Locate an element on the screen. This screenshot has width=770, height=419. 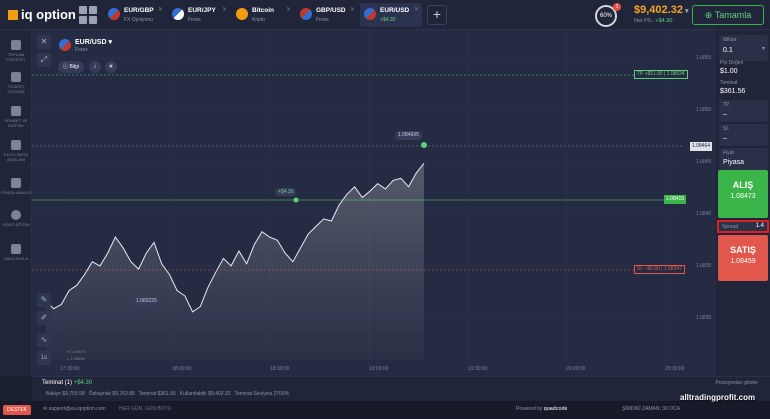
margin-tab: Teminat (1) +$4.30 is located at coordinates (67, 383).